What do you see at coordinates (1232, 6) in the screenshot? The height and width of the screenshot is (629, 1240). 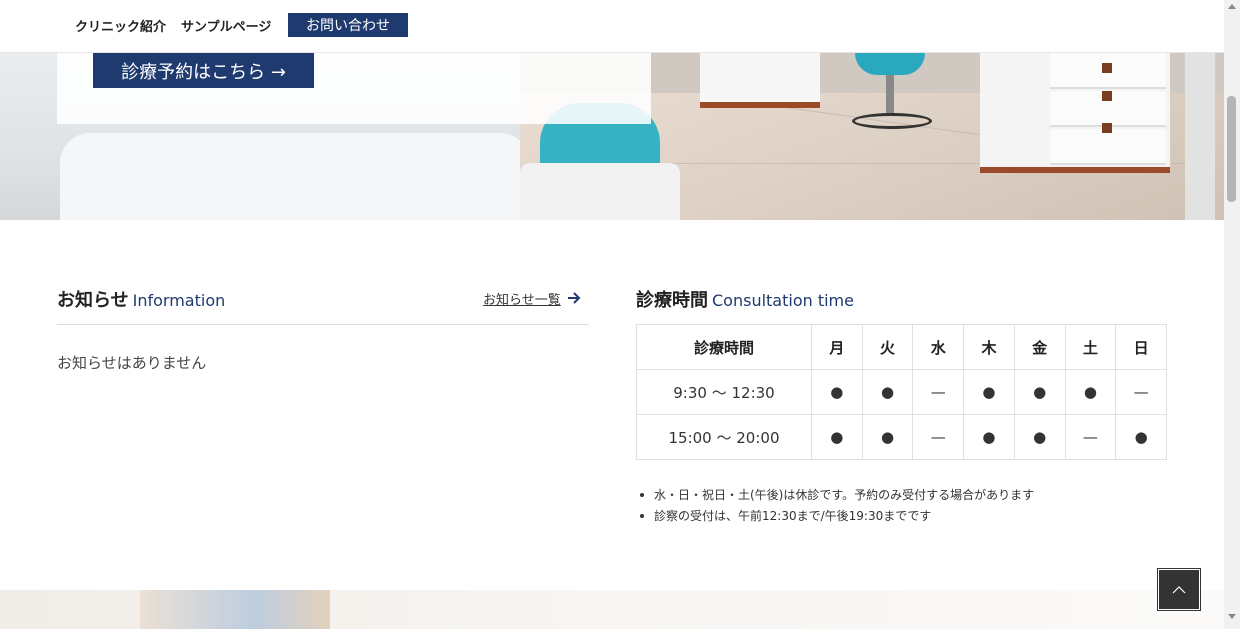 I see `scroll-up-arrow-icon` at bounding box center [1232, 6].